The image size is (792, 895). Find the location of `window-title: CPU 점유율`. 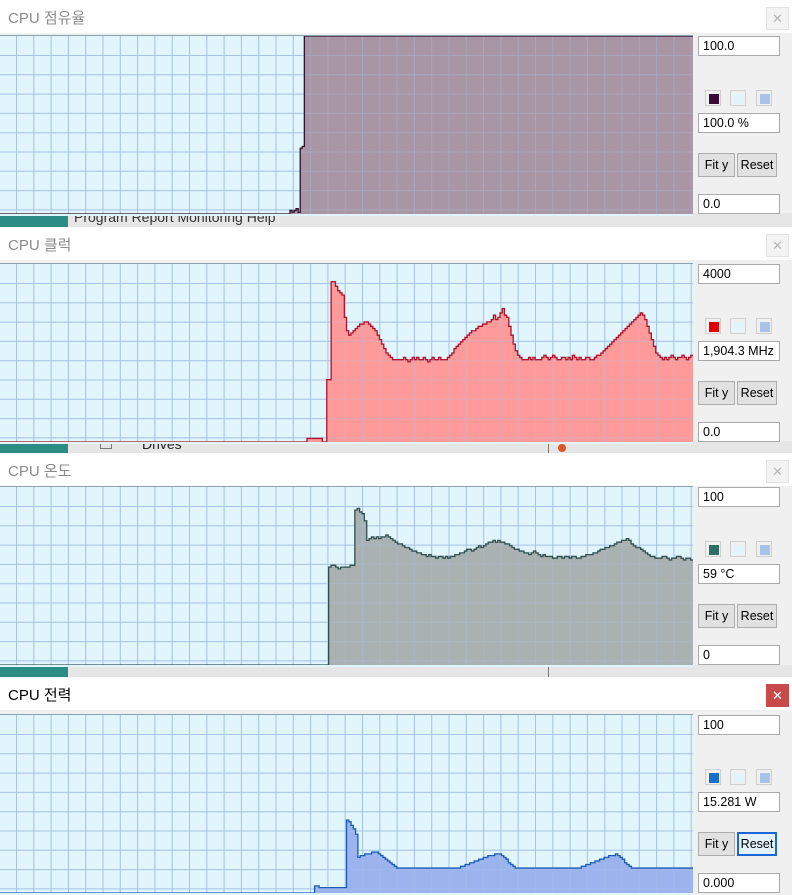

window-title: CPU 점유율 is located at coordinates (47, 18).